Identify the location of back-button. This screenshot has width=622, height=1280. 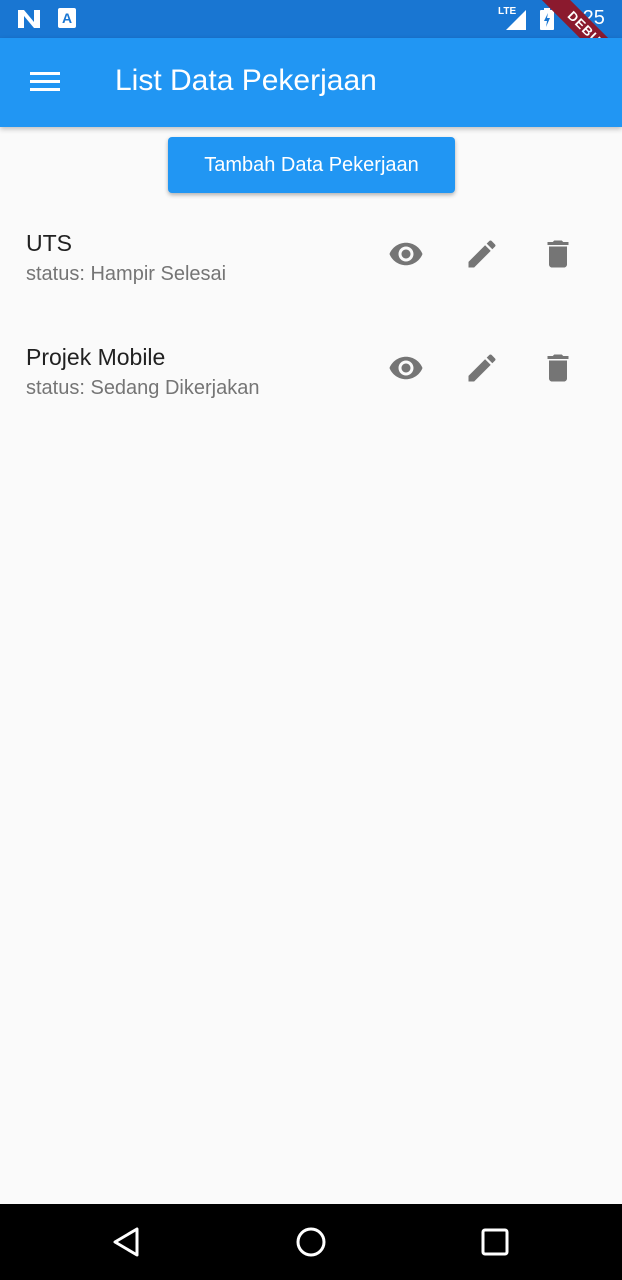
(127, 1242).